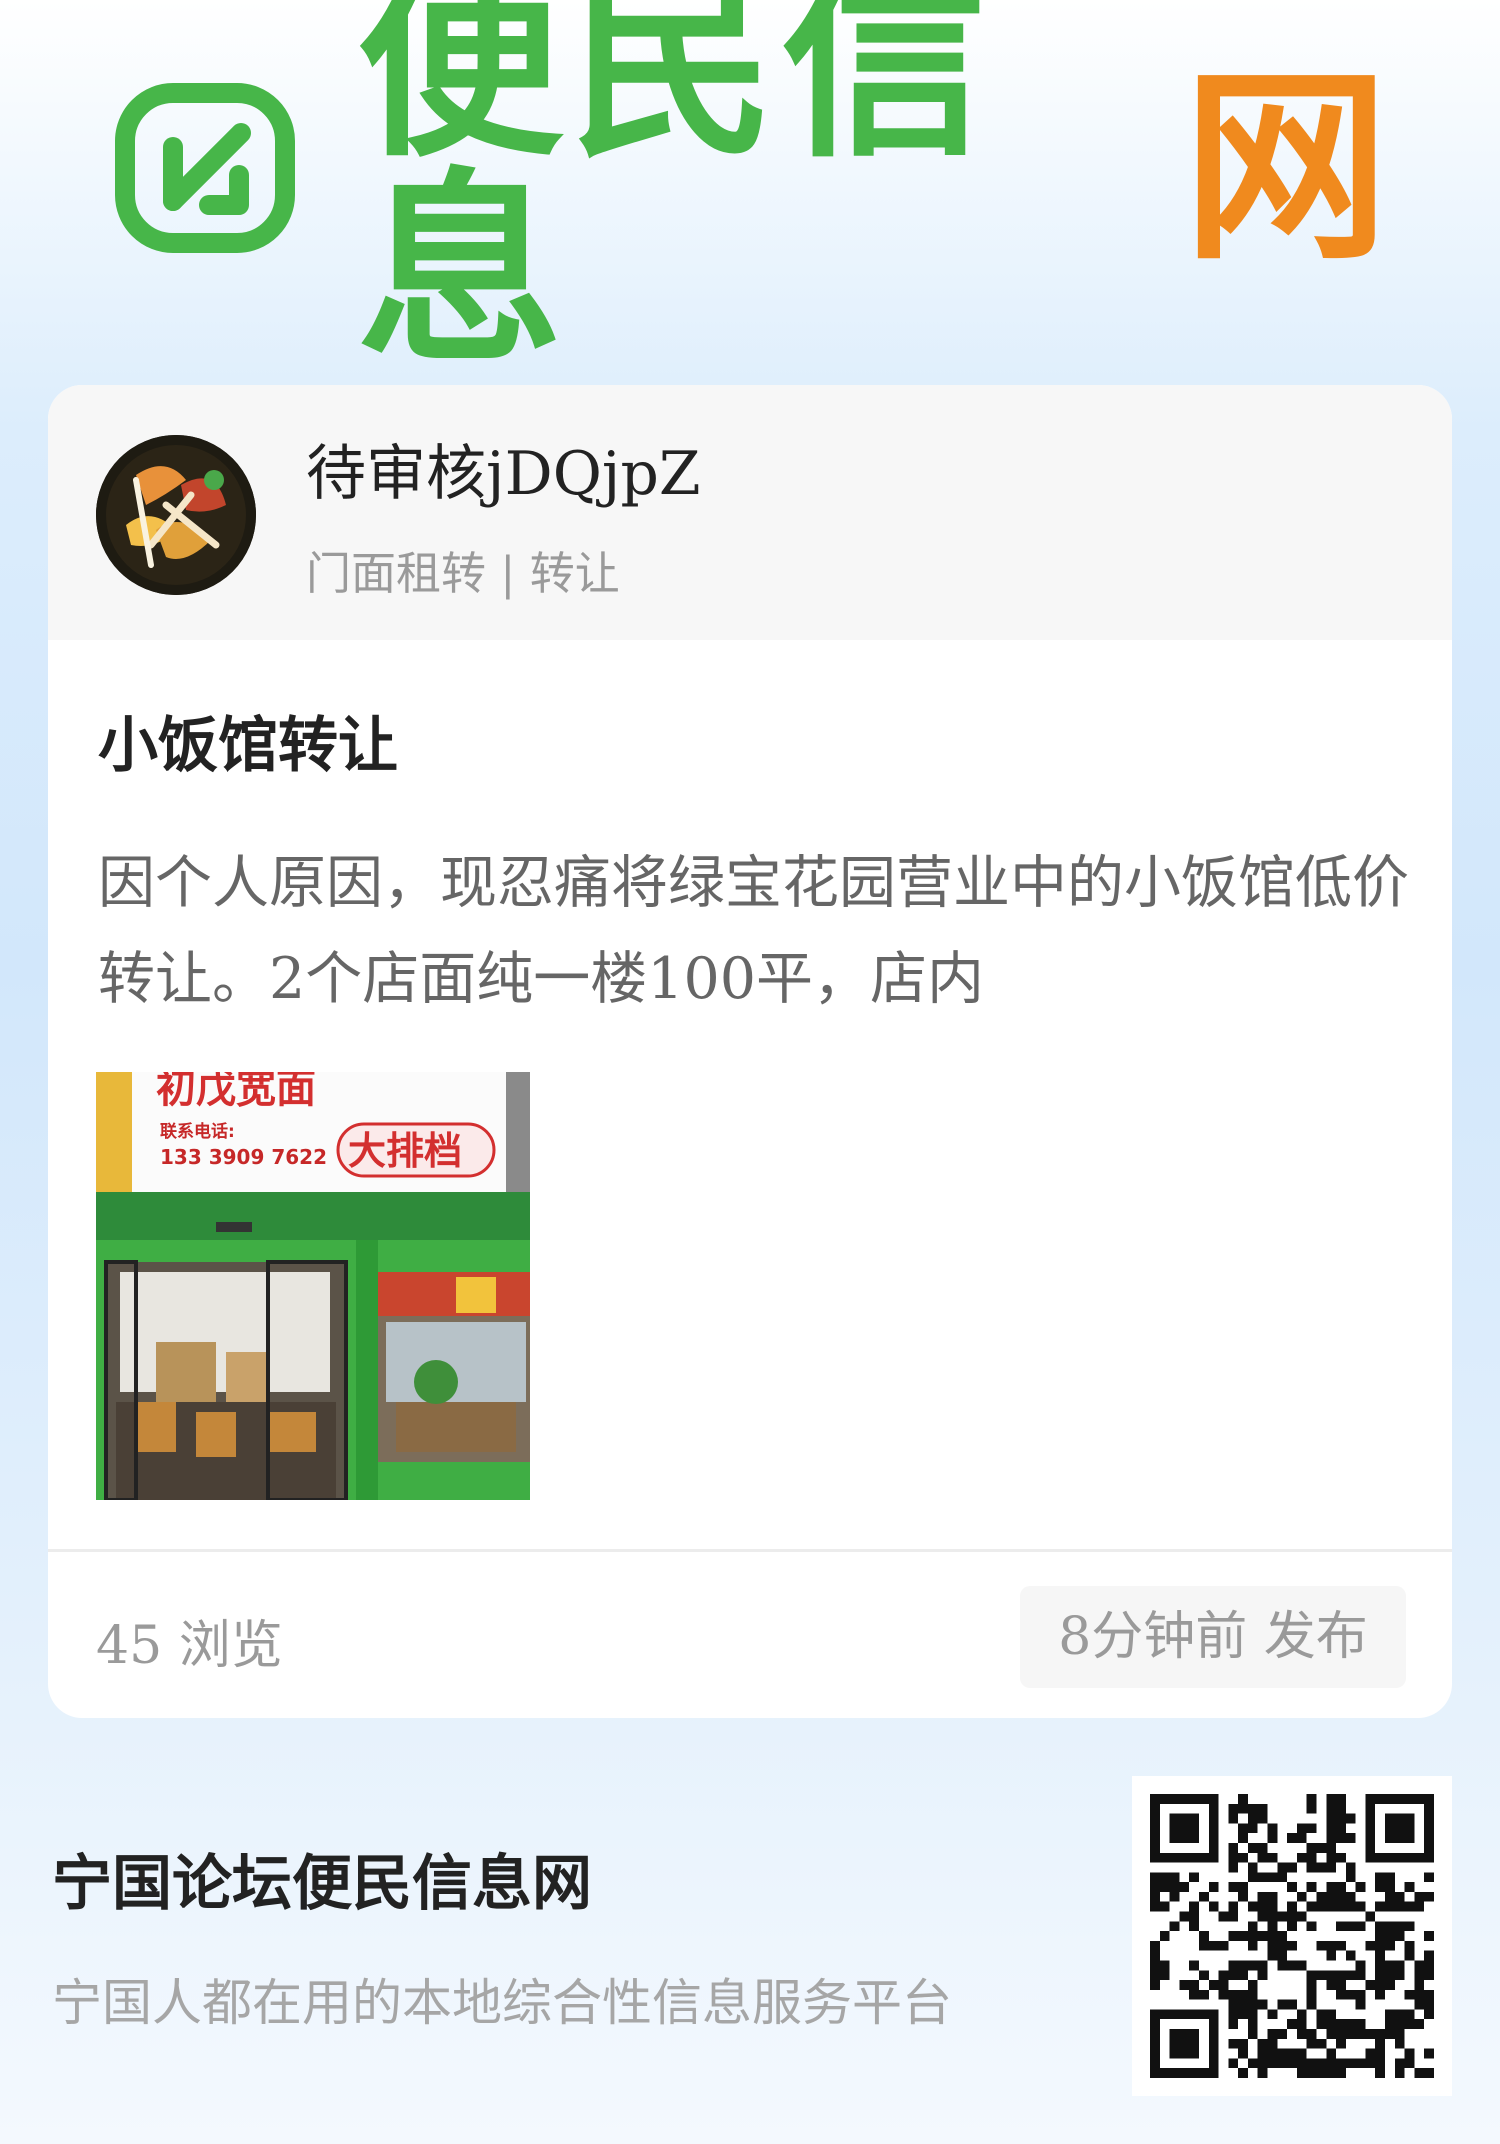  Describe the element at coordinates (197, 1131) in the screenshot. I see `shop-contact-label: 联系电话:` at that location.